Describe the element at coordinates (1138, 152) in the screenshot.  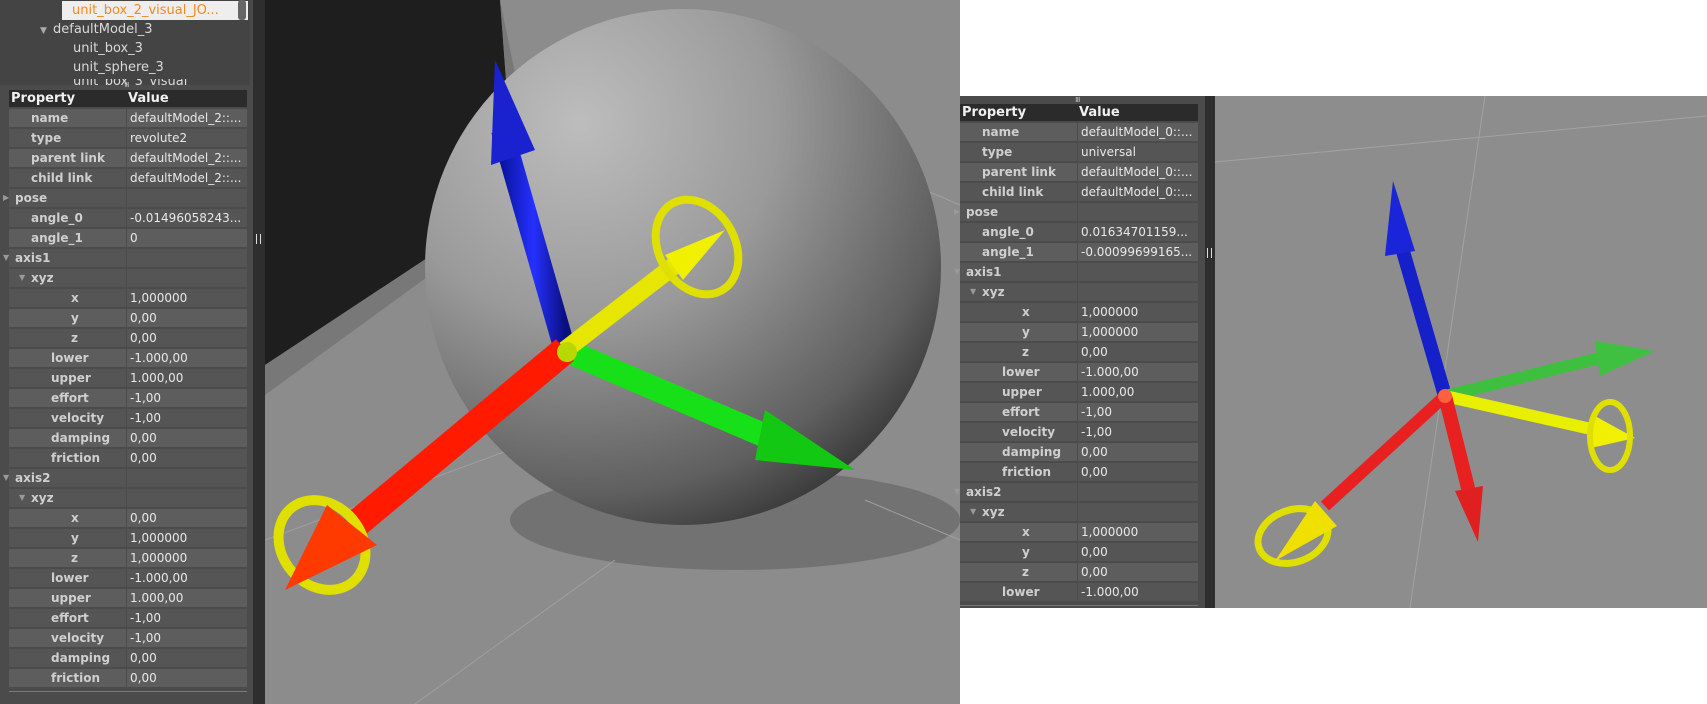
I see `property-value: universal` at that location.